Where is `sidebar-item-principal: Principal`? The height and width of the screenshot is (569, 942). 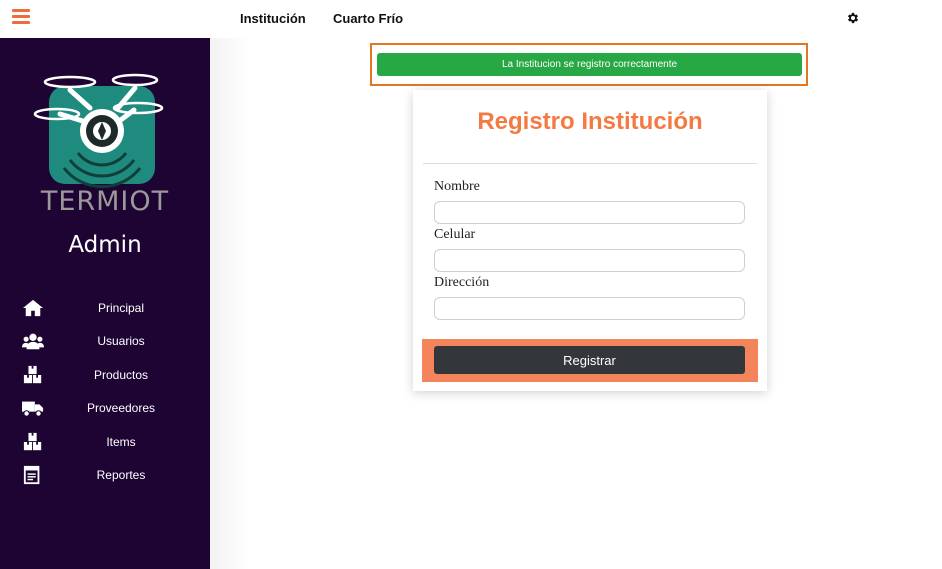 sidebar-item-principal: Principal is located at coordinates (105, 309).